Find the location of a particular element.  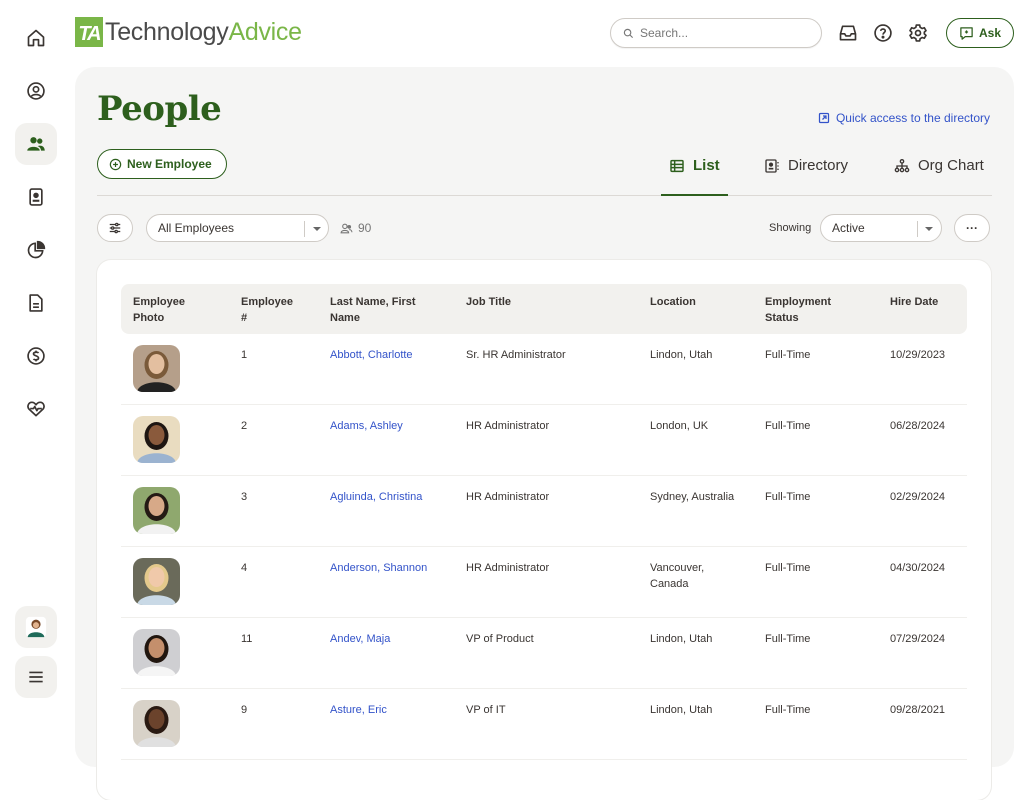

job-title: HR Administrator is located at coordinates (508, 497).